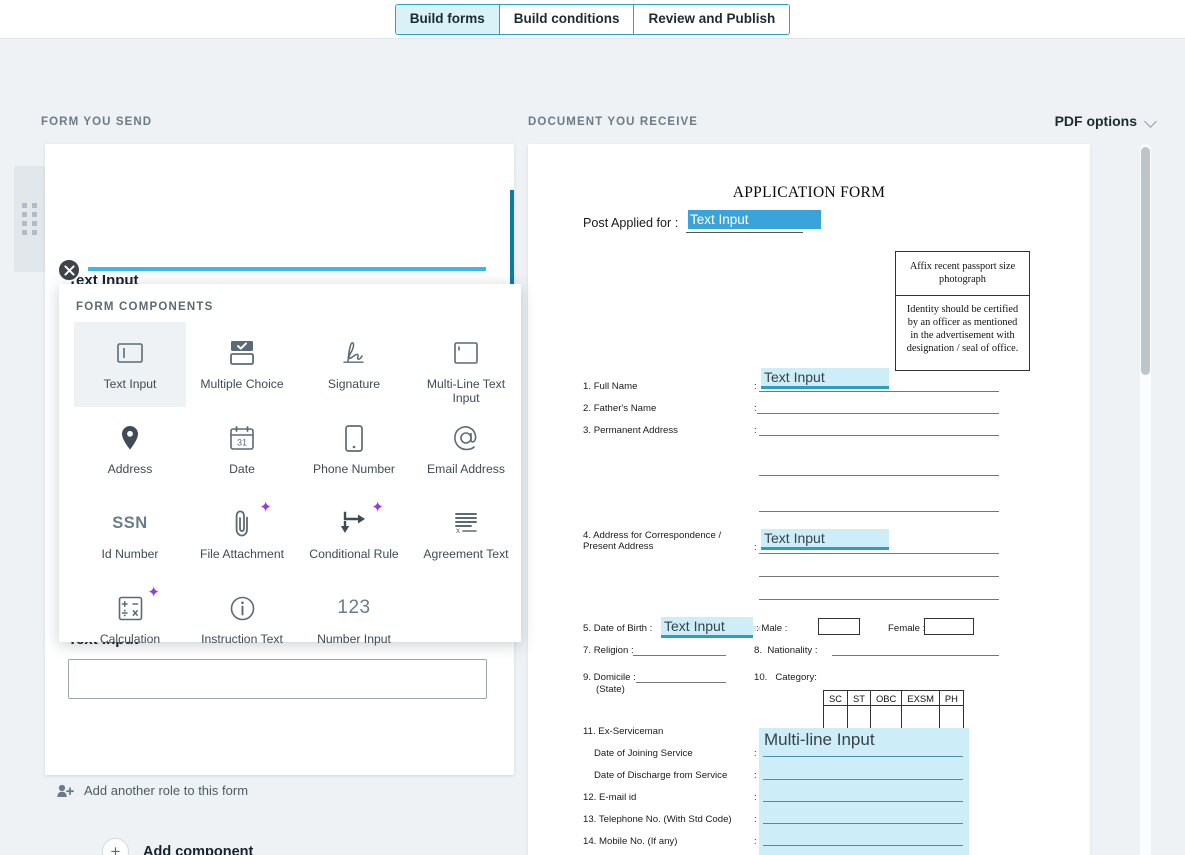 The height and width of the screenshot is (855, 1185). I want to click on question-13-line, so click(863, 823).